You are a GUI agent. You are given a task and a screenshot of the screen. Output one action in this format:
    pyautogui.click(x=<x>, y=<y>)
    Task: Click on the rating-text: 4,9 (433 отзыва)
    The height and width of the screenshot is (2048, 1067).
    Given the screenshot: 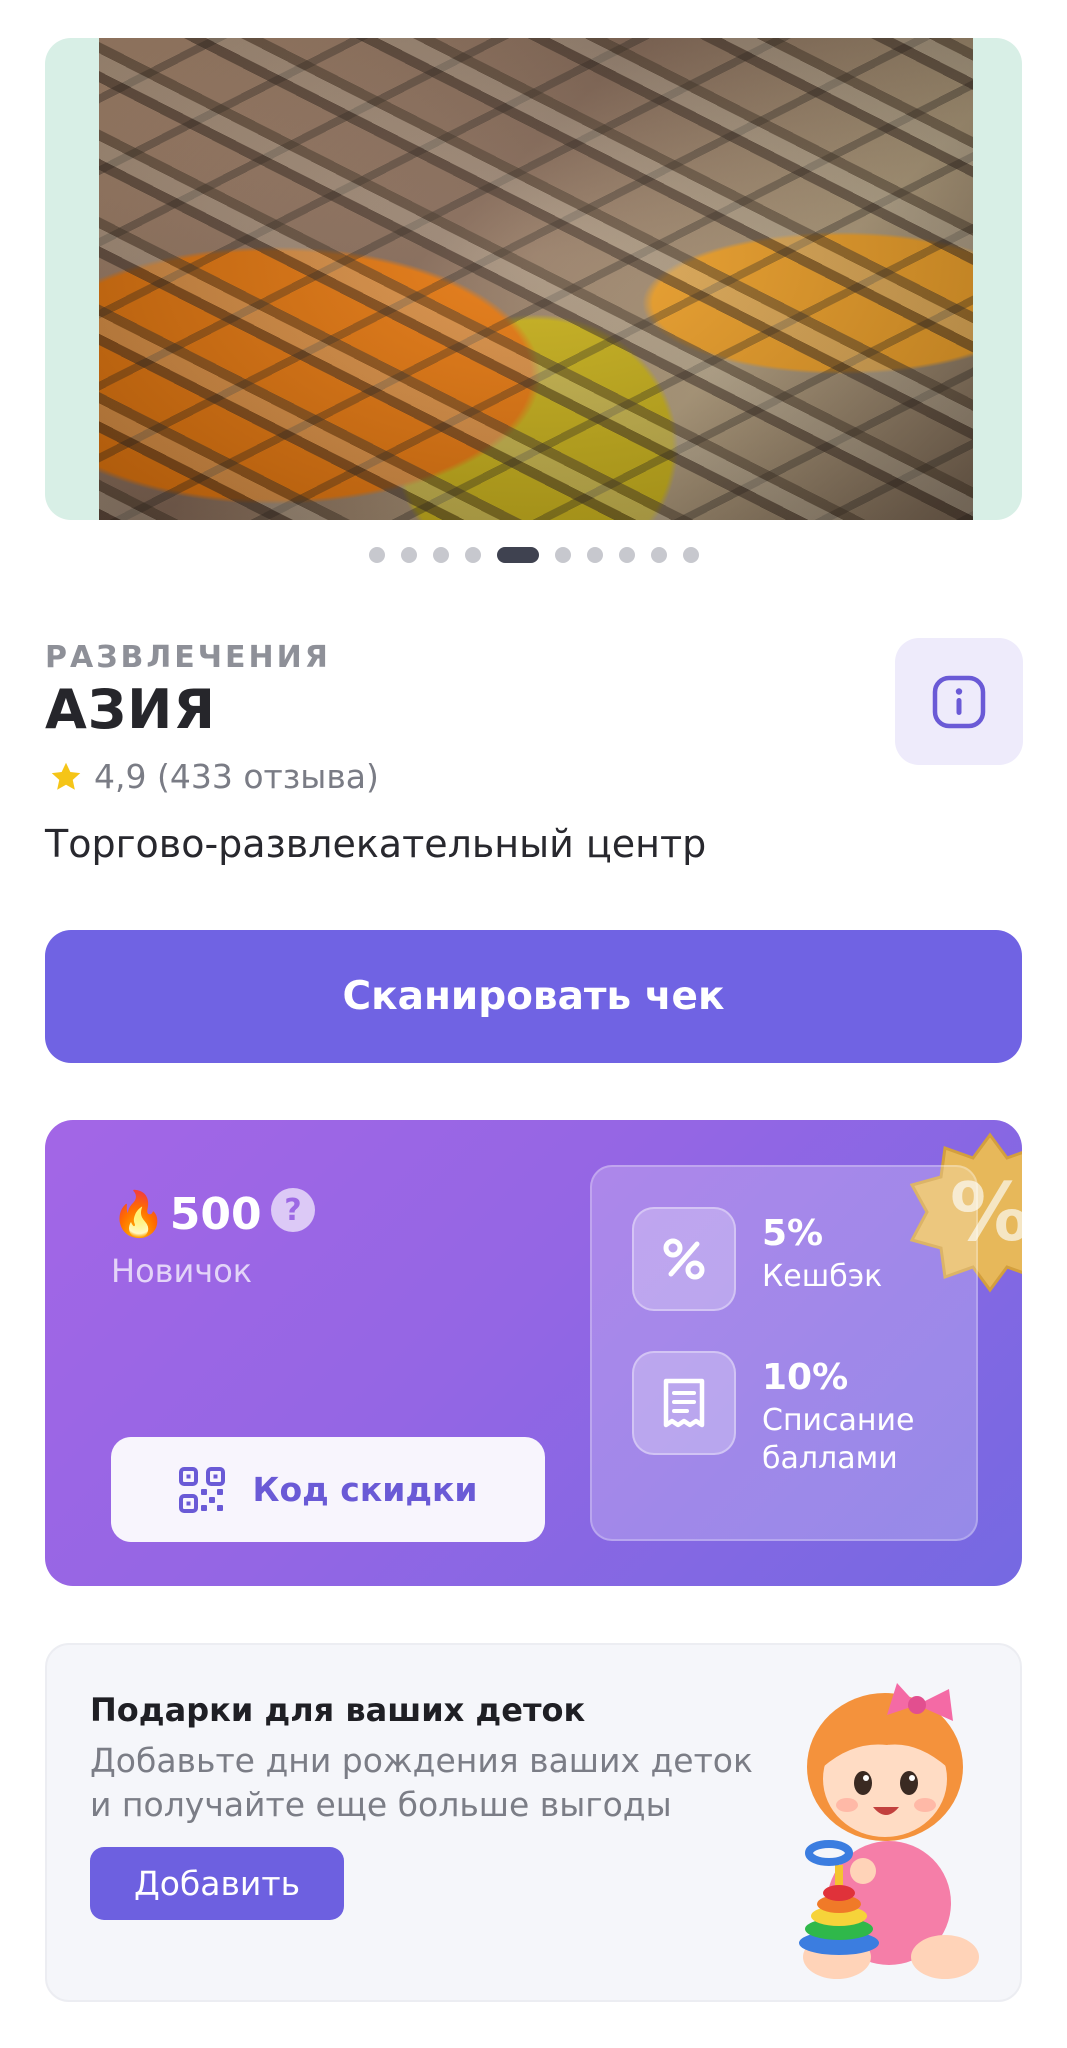 What is the action you would take?
    pyautogui.click(x=236, y=776)
    